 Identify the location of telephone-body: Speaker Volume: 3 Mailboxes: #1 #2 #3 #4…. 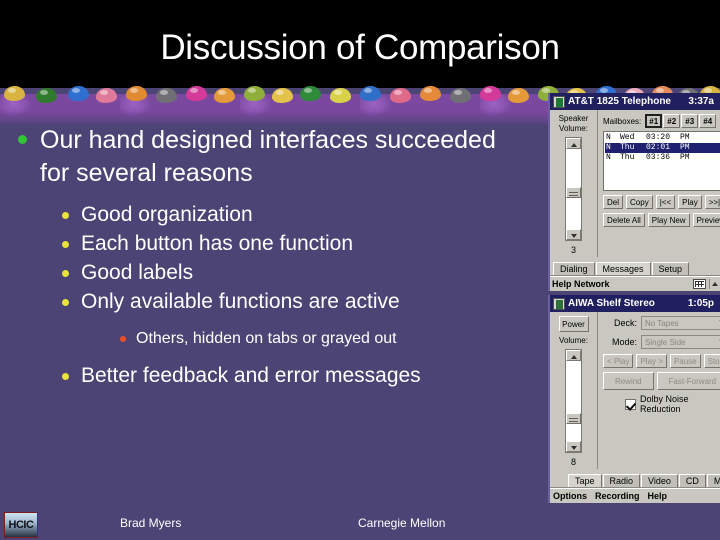
(635, 183).